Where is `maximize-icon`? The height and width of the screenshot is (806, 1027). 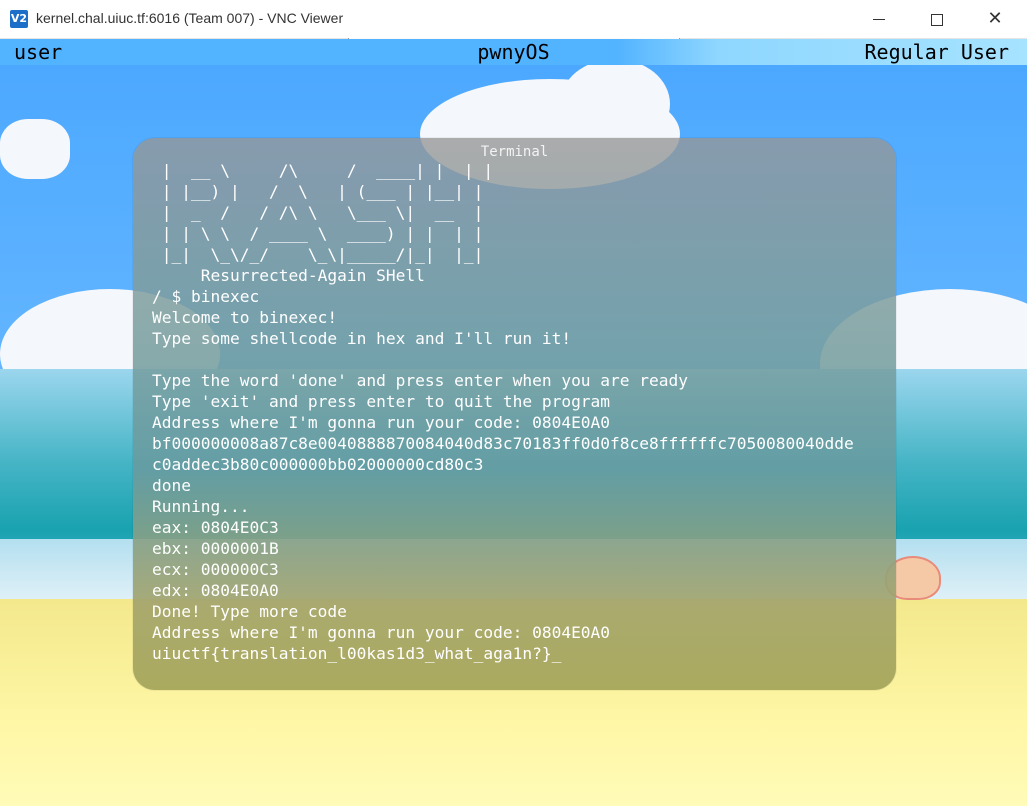 maximize-icon is located at coordinates (937, 19).